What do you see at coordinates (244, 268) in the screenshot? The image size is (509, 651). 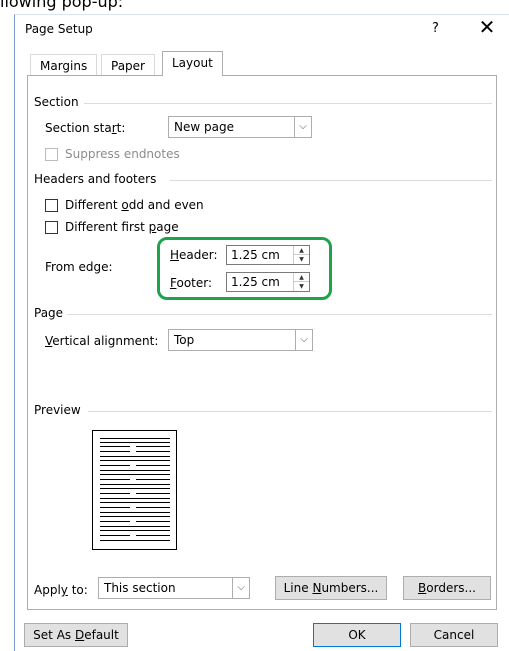 I see `highlight-annotation` at bounding box center [244, 268].